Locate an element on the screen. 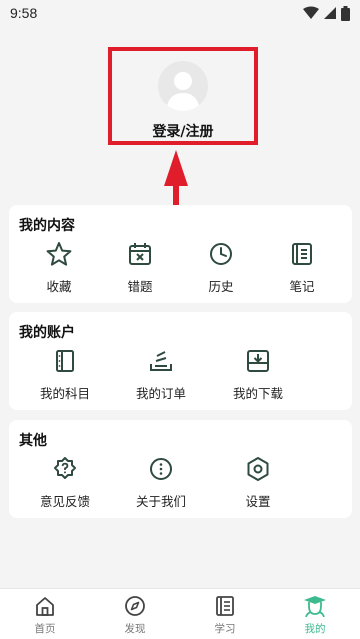 This screenshot has height=639, width=360. item-label: 意见反馈 is located at coordinates (64, 501).